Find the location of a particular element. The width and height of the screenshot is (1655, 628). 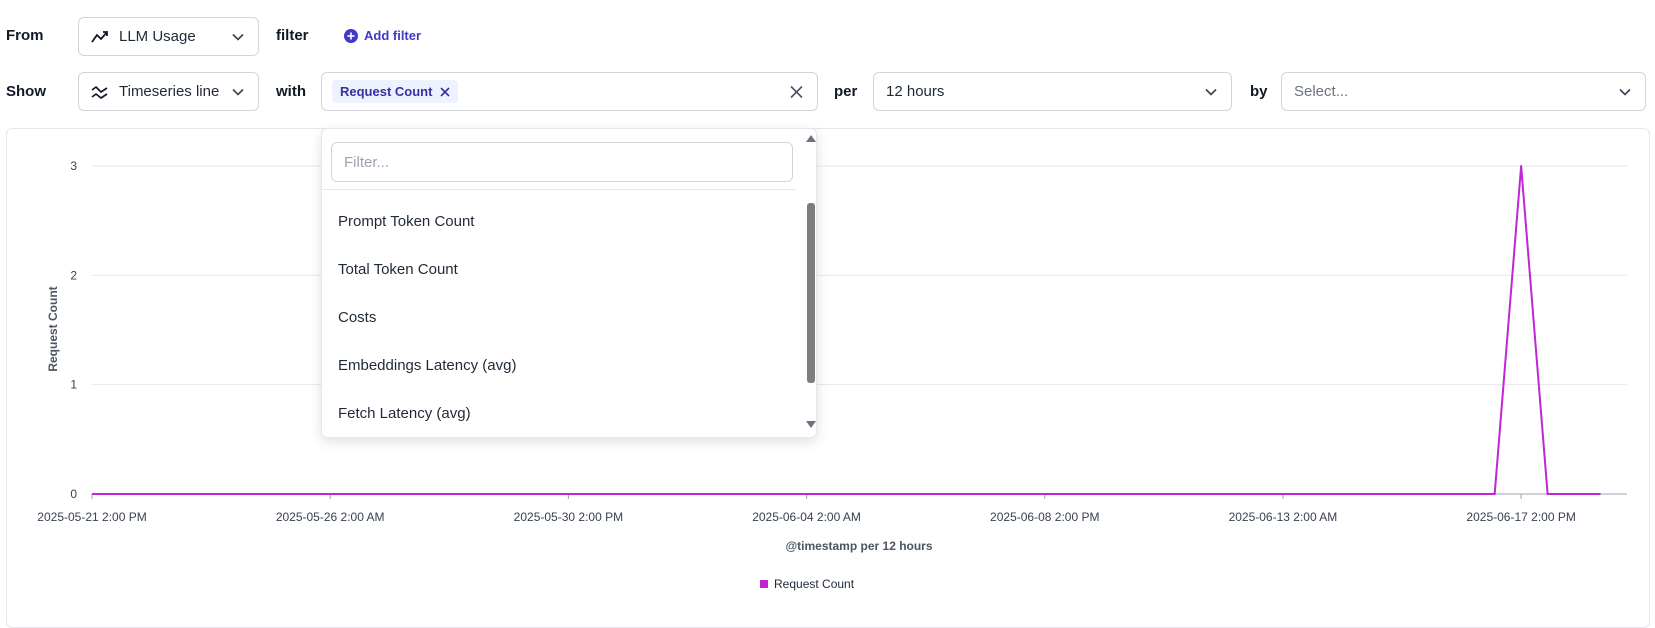

show-label: Show is located at coordinates (26, 91).